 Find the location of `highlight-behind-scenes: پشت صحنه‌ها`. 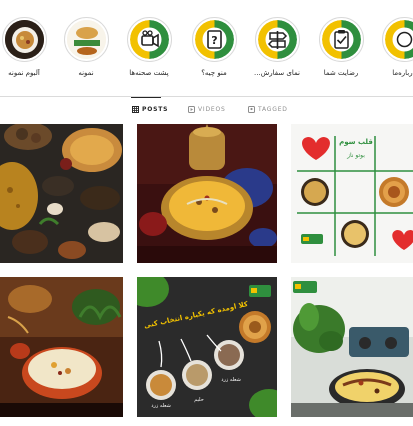

highlight-behind-scenes: پشت صحنه‌ها is located at coordinates (149, 47).